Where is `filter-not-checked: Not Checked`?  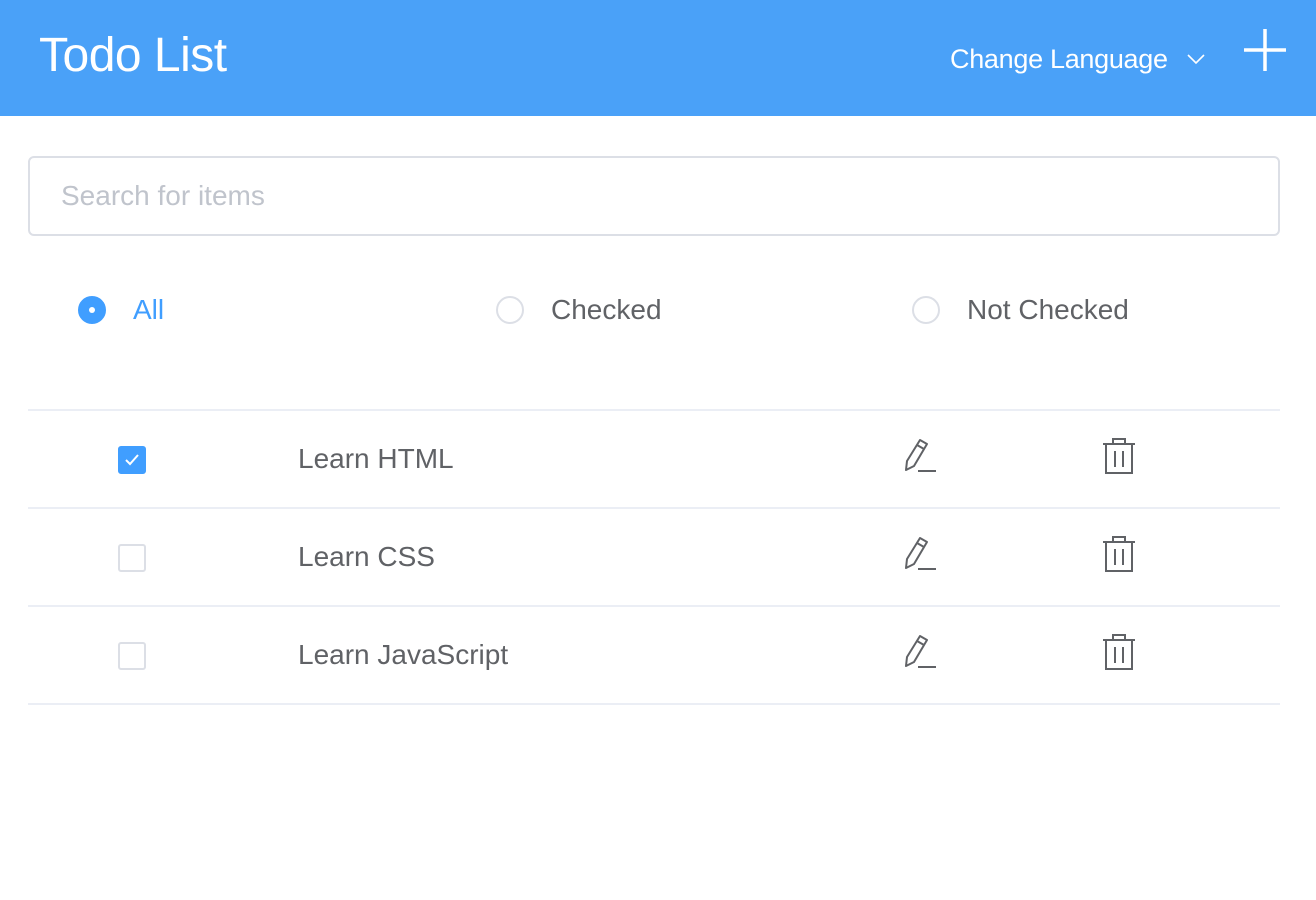
filter-not-checked: Not Checked is located at coordinates (1020, 310).